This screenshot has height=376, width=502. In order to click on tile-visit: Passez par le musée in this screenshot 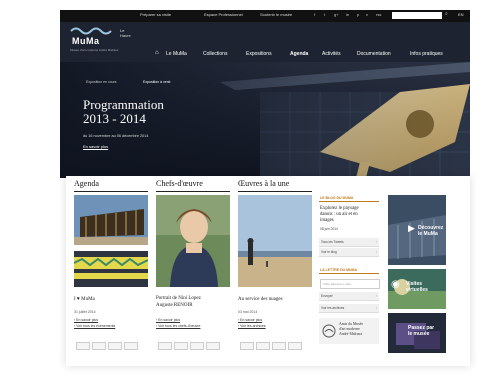, I will do `click(417, 333)`.